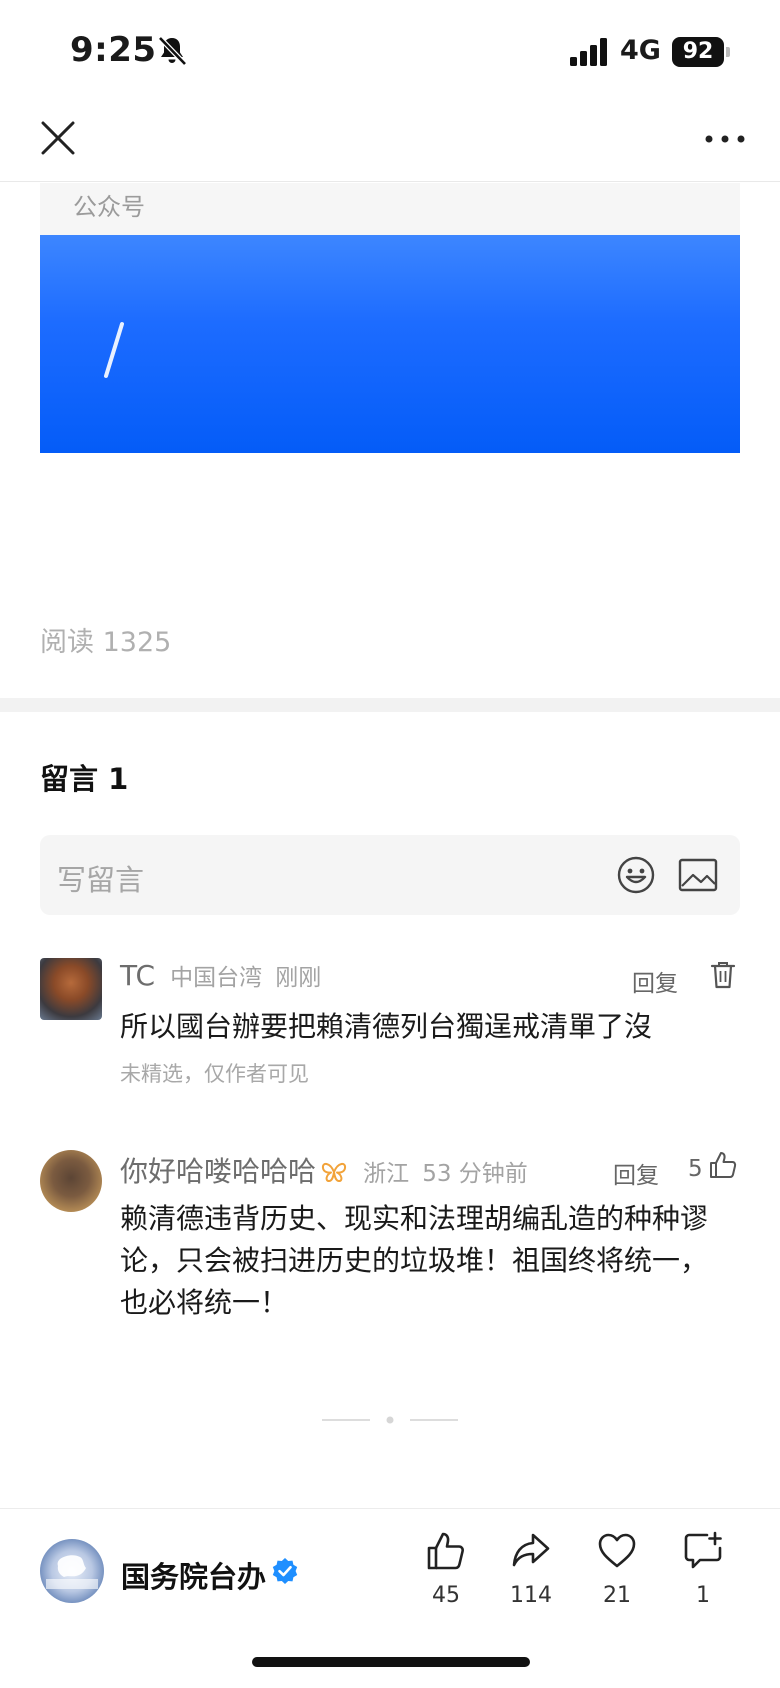 This screenshot has height=1688, width=780. I want to click on account-avatar, so click(72, 1571).